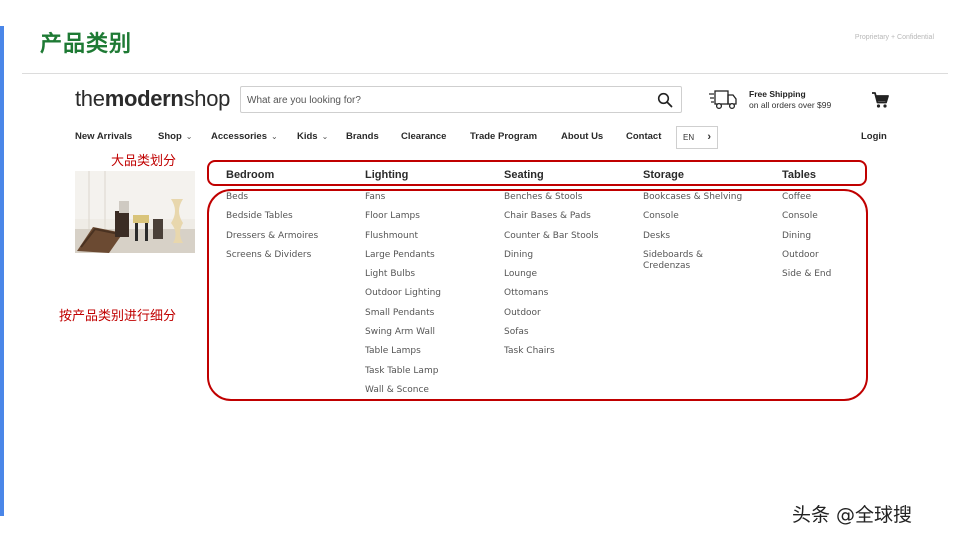  Describe the element at coordinates (689, 137) in the screenshot. I see `language-code: EN` at that location.